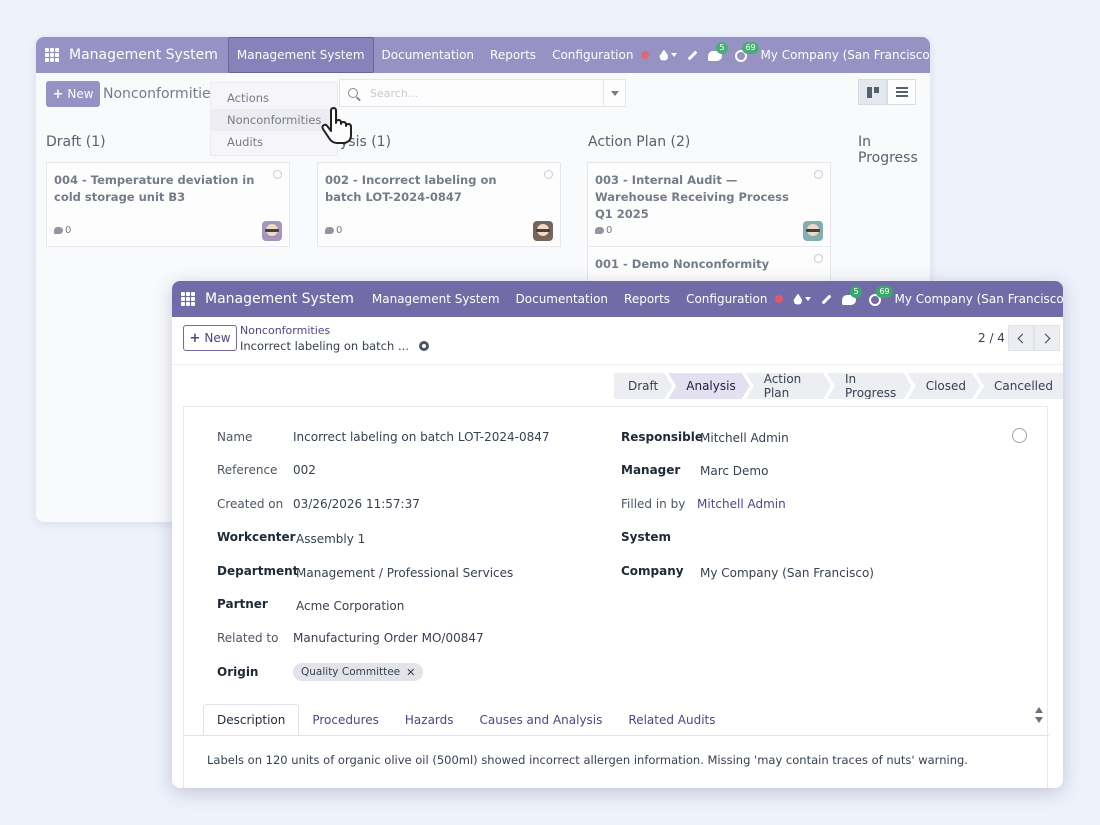 Image resolution: width=1100 pixels, height=825 pixels. What do you see at coordinates (1047, 338) in the screenshot?
I see `pager-next-button` at bounding box center [1047, 338].